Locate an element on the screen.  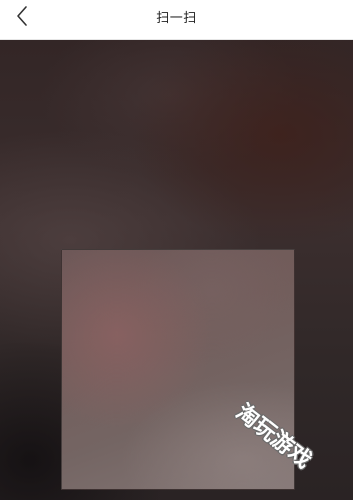
top-nav-bar: 扫一扫 is located at coordinates (176, 20).